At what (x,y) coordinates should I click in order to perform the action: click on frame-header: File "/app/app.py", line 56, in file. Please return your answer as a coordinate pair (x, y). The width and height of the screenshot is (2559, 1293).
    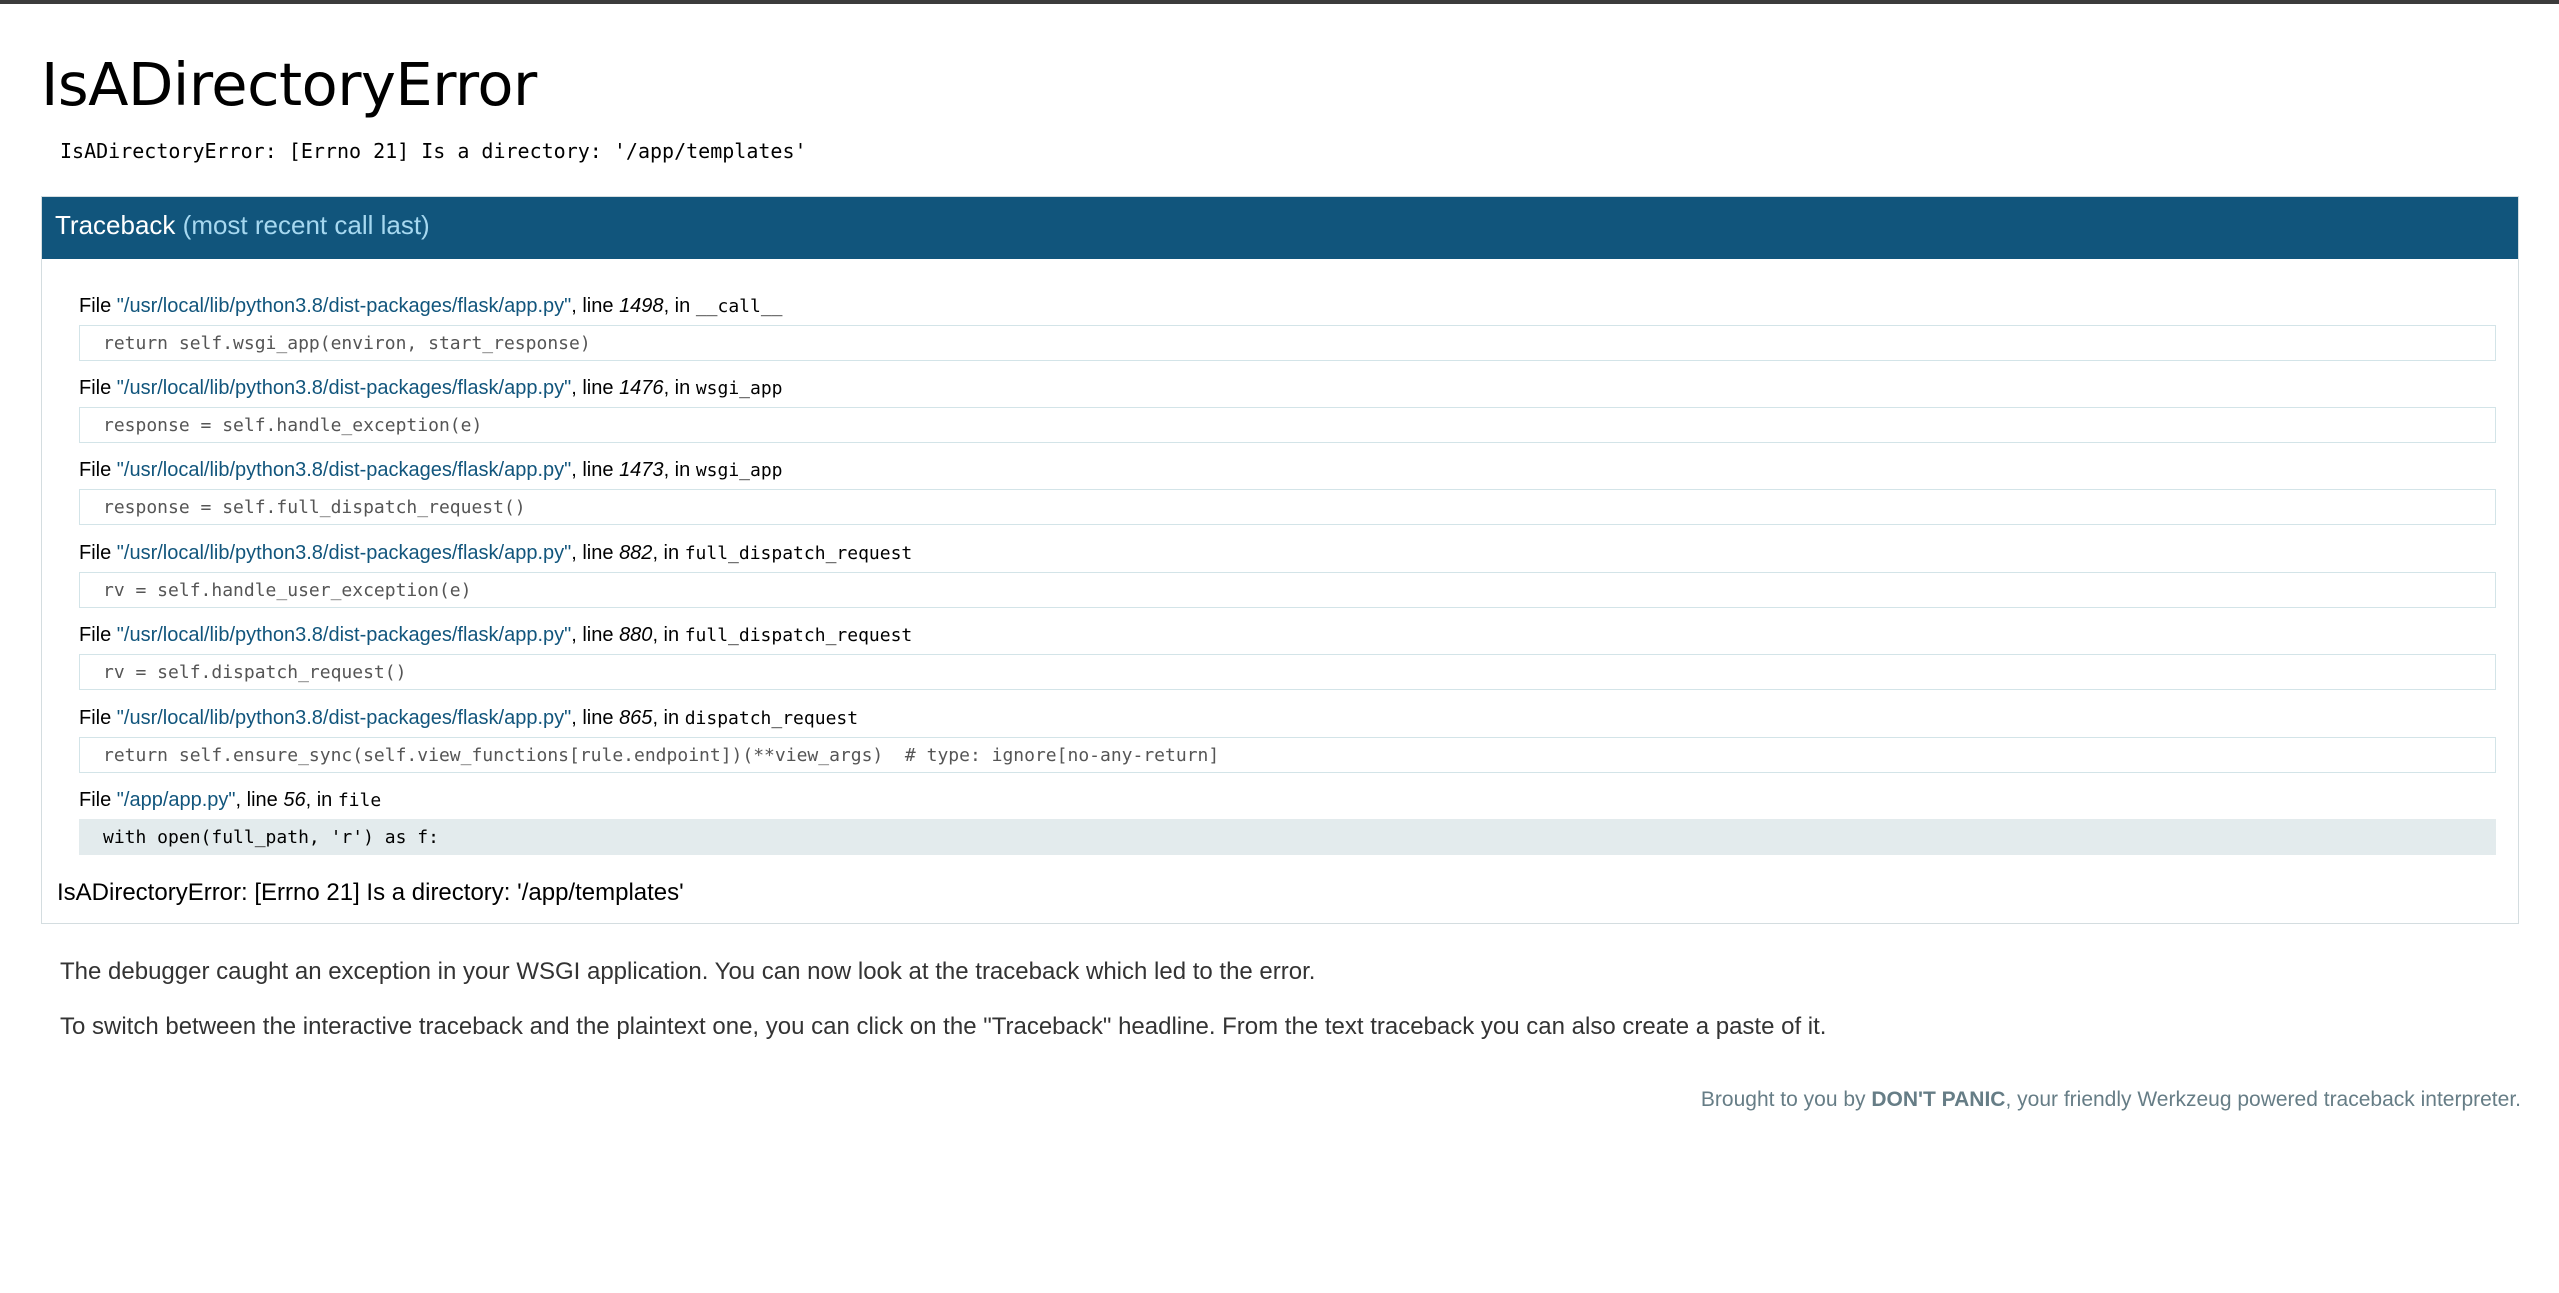
    Looking at the image, I should click on (230, 800).